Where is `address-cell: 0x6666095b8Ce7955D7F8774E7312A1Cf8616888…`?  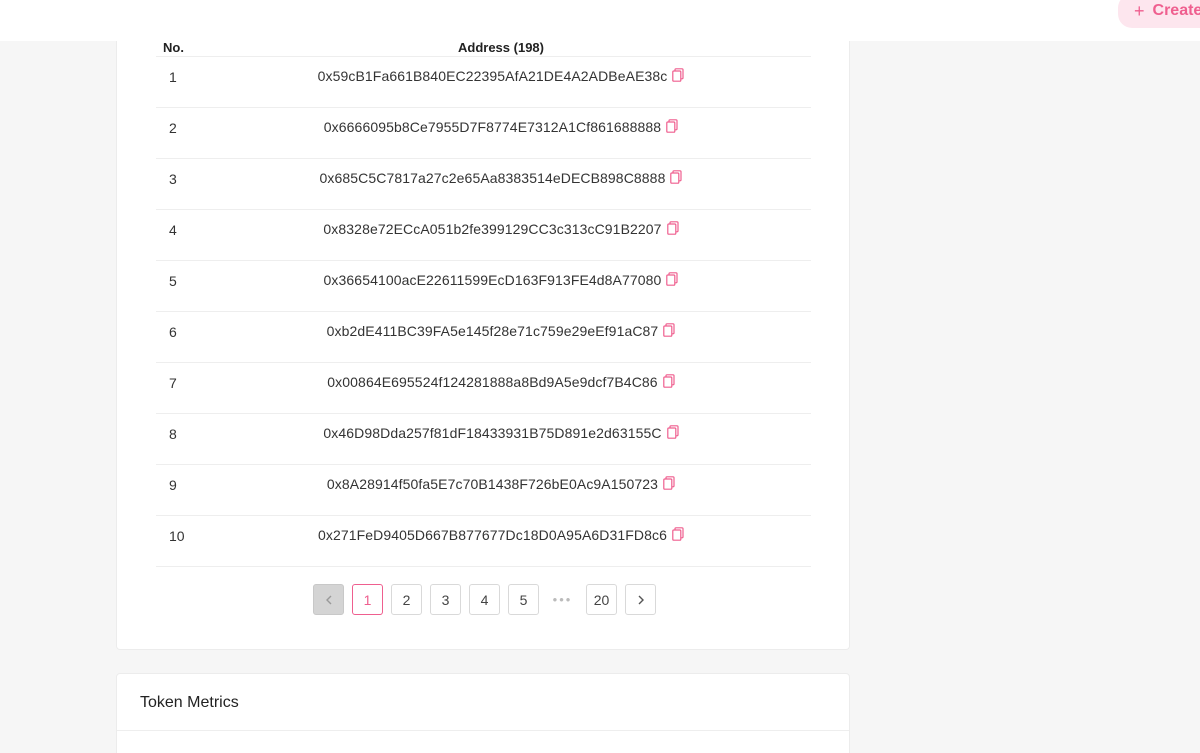 address-cell: 0x6666095b8Ce7955D7F8774E7312A1Cf8616888… is located at coordinates (501, 126).